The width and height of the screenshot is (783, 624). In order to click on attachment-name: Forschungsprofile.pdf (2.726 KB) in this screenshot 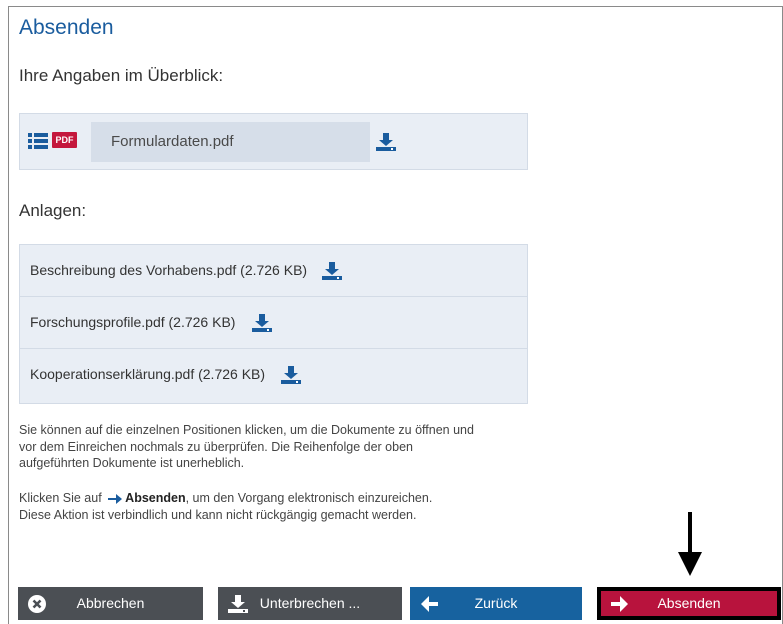, I will do `click(132, 322)`.